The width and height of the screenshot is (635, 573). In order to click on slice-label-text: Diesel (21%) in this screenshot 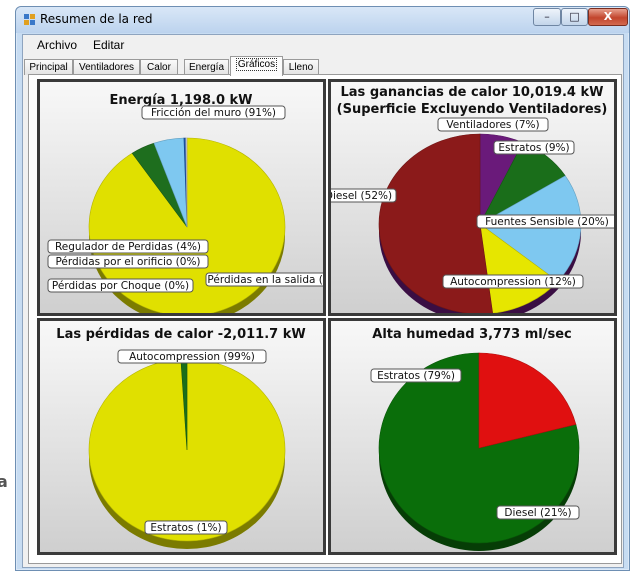, I will do `click(537, 513)`.